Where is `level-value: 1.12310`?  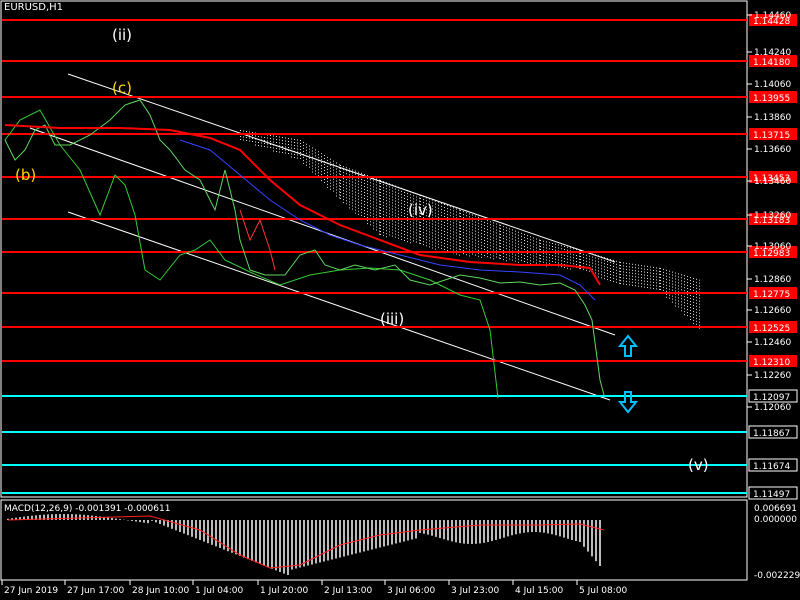 level-value: 1.12310 is located at coordinates (771, 363).